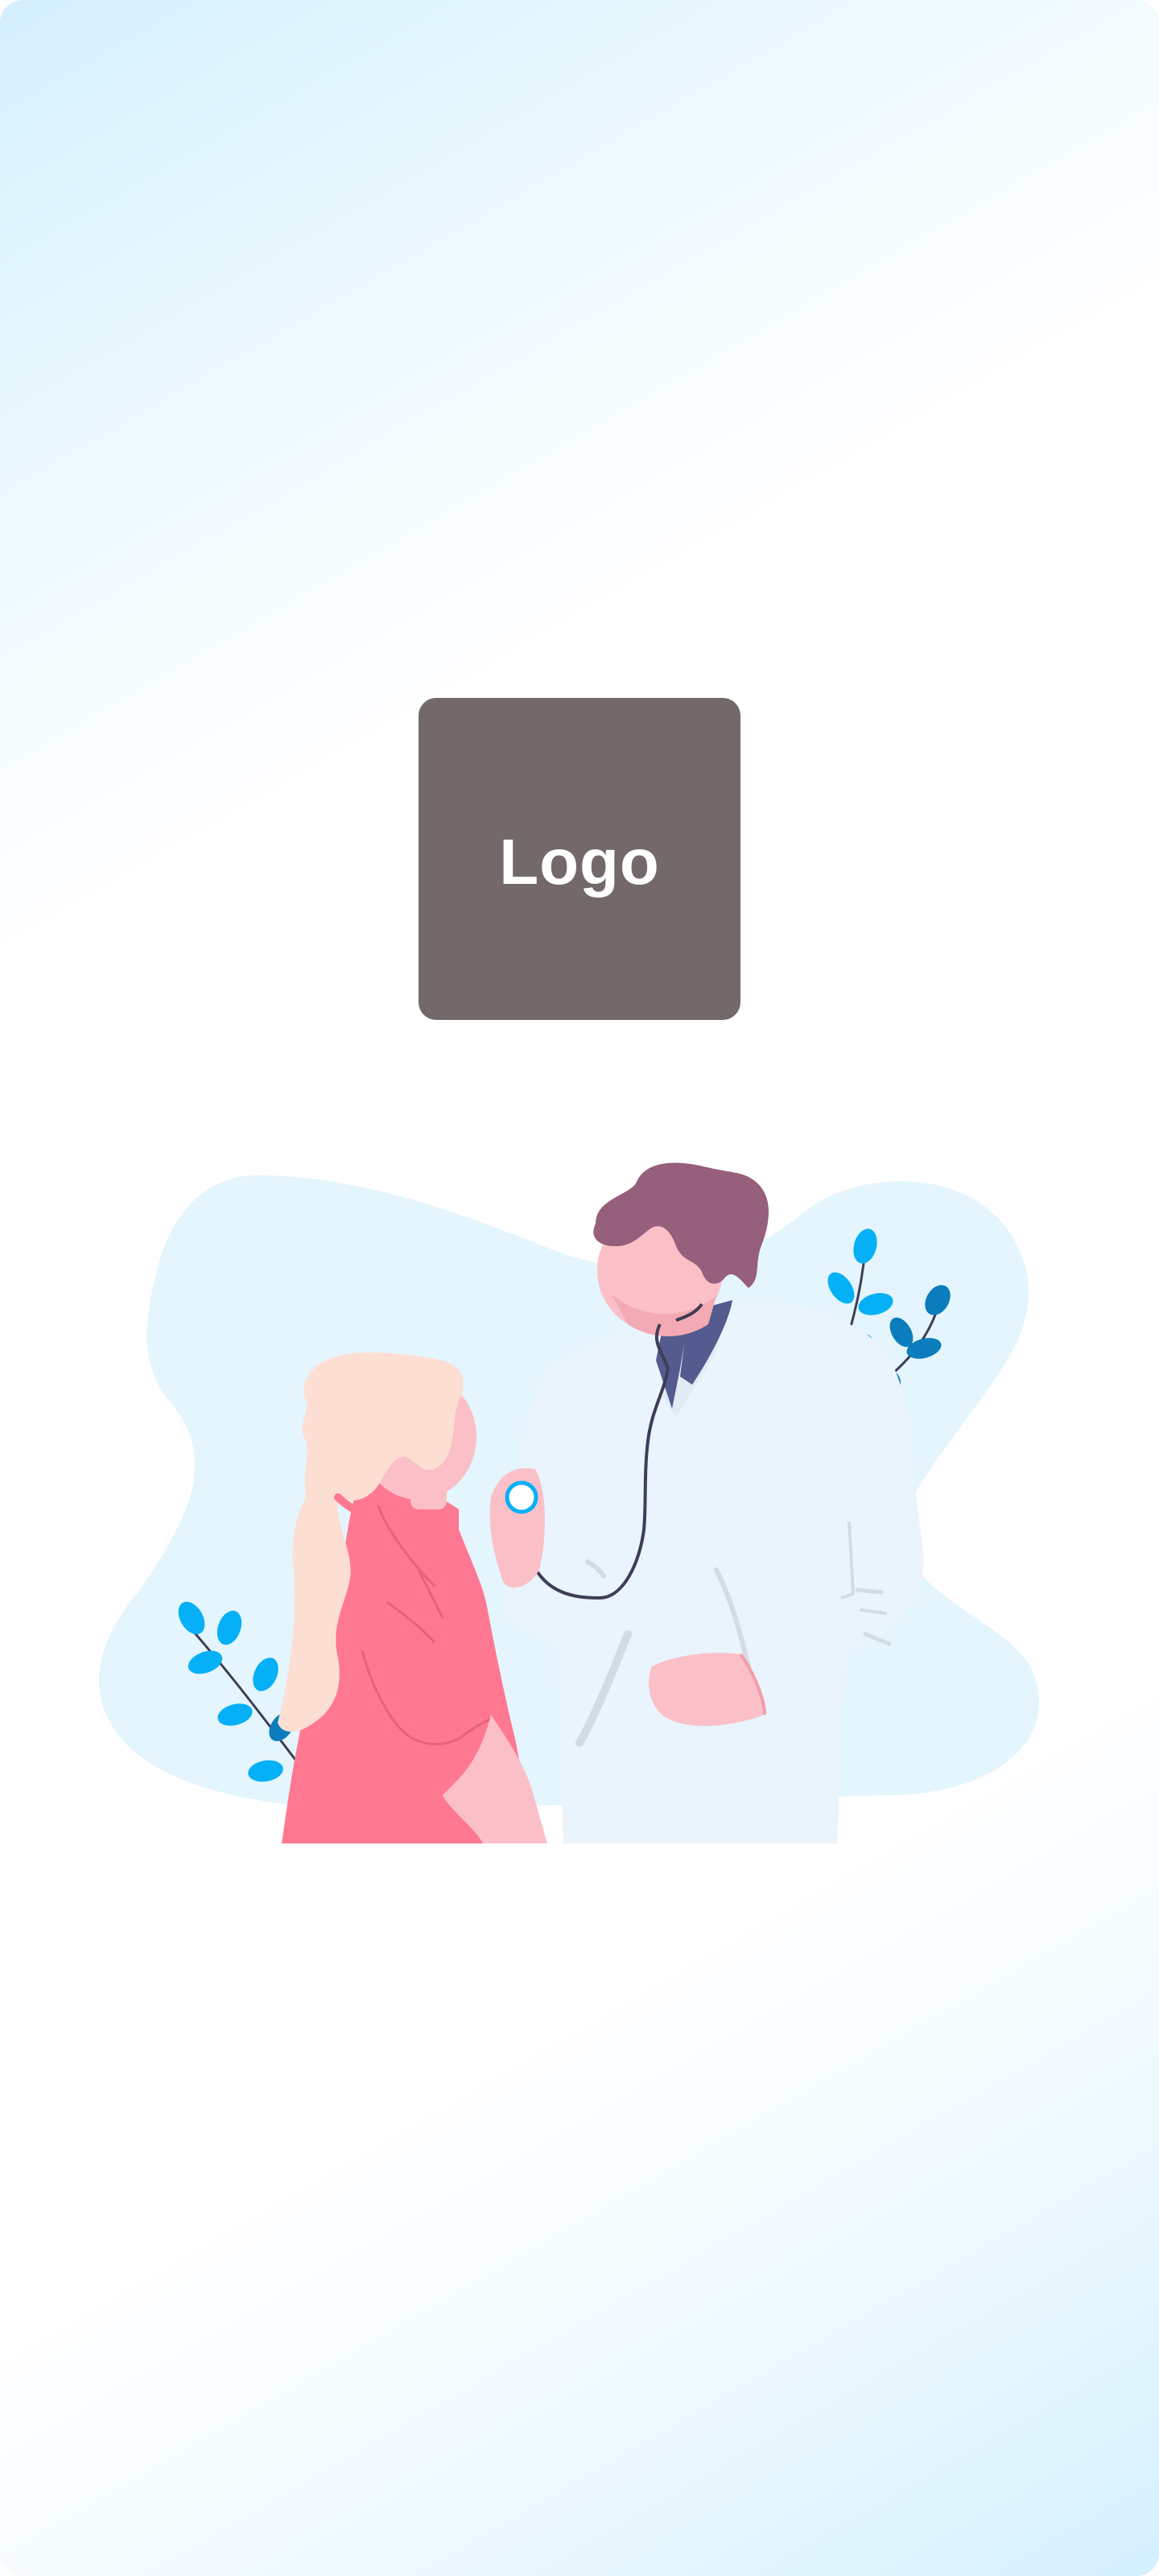 The image size is (1159, 2576). I want to click on logo-text: Logo, so click(579, 862).